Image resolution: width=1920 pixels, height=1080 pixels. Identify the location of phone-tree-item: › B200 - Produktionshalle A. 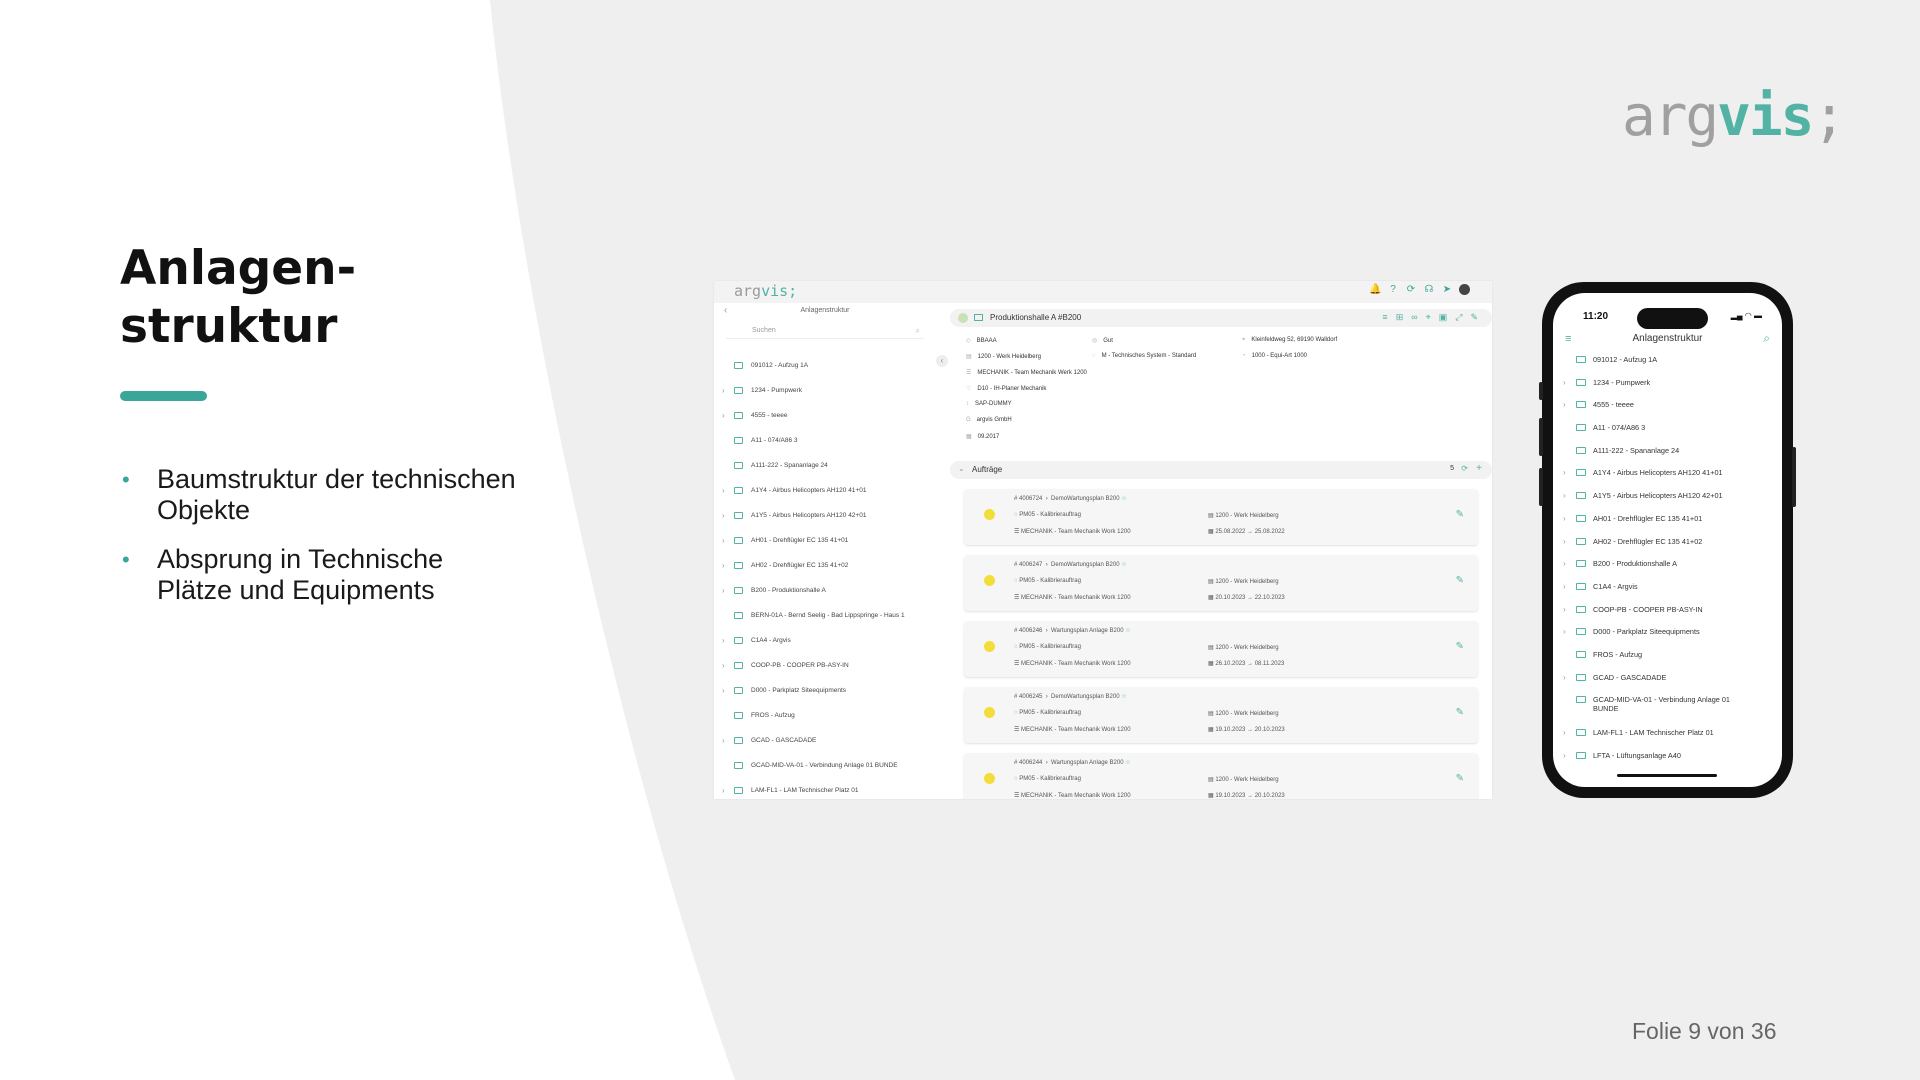
(1667, 570).